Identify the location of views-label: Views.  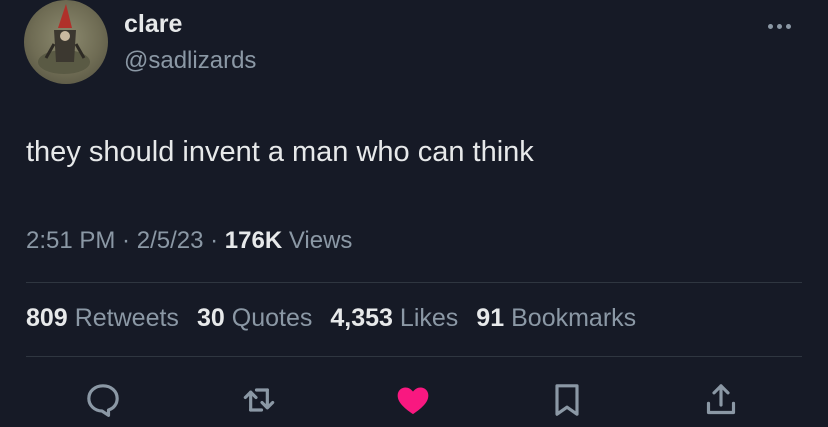
(317, 240).